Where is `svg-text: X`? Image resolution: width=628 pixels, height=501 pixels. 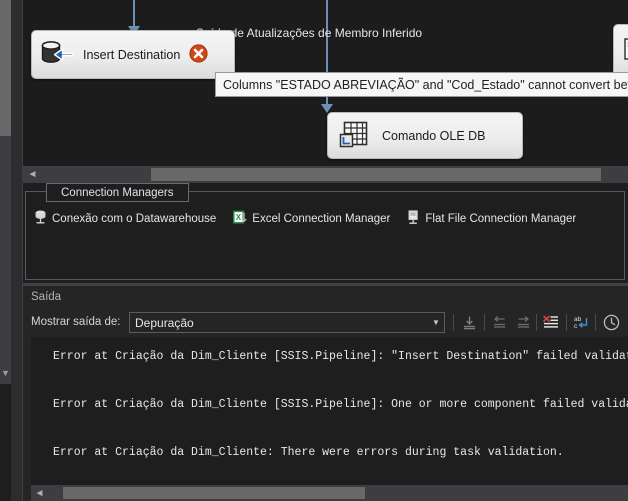 svg-text: X is located at coordinates (239, 217).